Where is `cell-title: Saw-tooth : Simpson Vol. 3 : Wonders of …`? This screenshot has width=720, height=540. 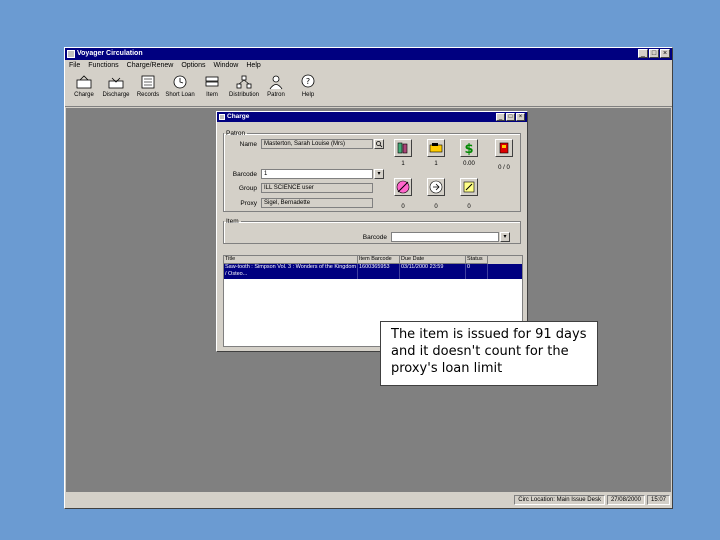
cell-title: Saw-tooth : Simpson Vol. 3 : Wonders of … is located at coordinates (291, 271).